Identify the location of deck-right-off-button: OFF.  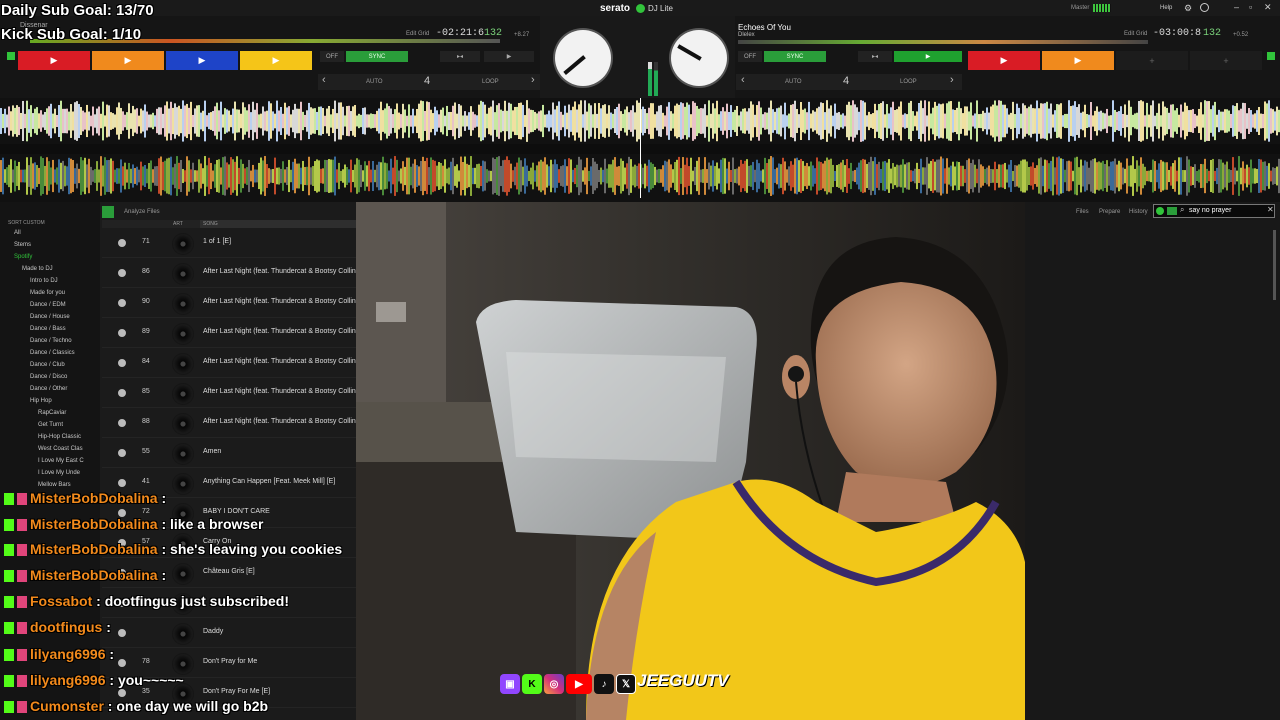
(750, 56).